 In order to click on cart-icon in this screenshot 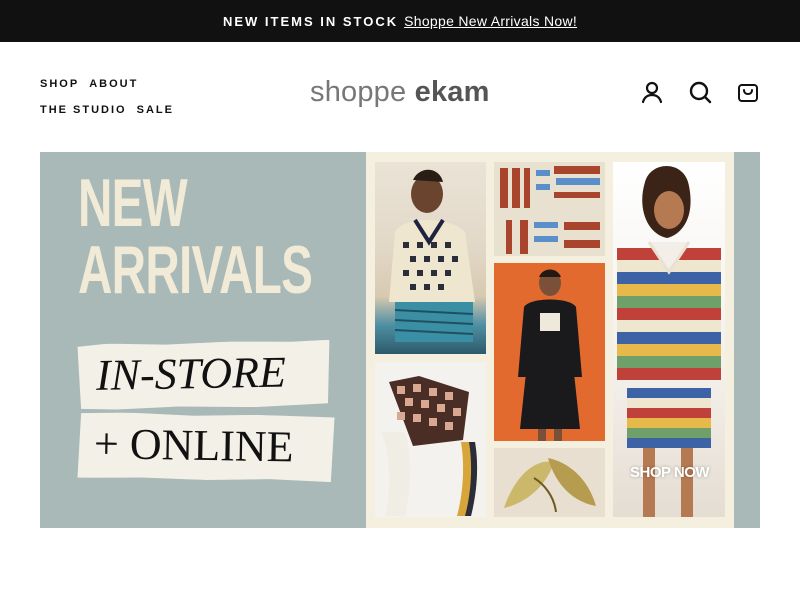, I will do `click(748, 92)`.